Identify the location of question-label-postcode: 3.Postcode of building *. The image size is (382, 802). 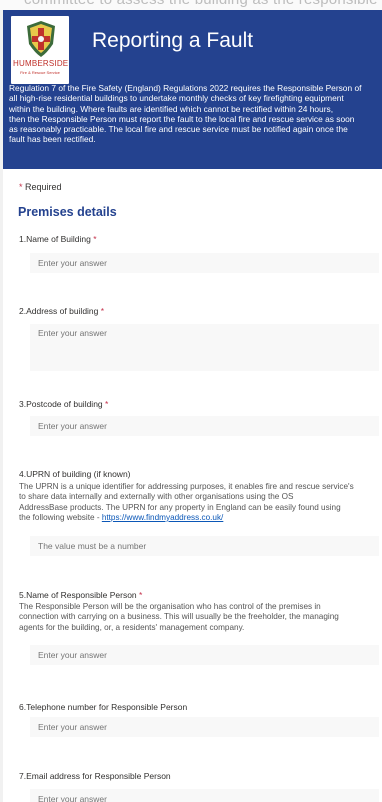
(63, 404).